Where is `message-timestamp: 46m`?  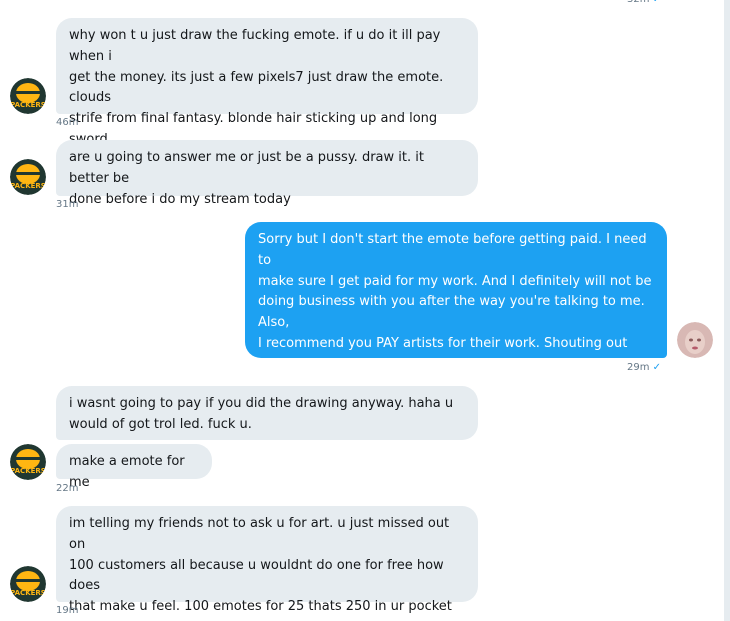 message-timestamp: 46m is located at coordinates (67, 122).